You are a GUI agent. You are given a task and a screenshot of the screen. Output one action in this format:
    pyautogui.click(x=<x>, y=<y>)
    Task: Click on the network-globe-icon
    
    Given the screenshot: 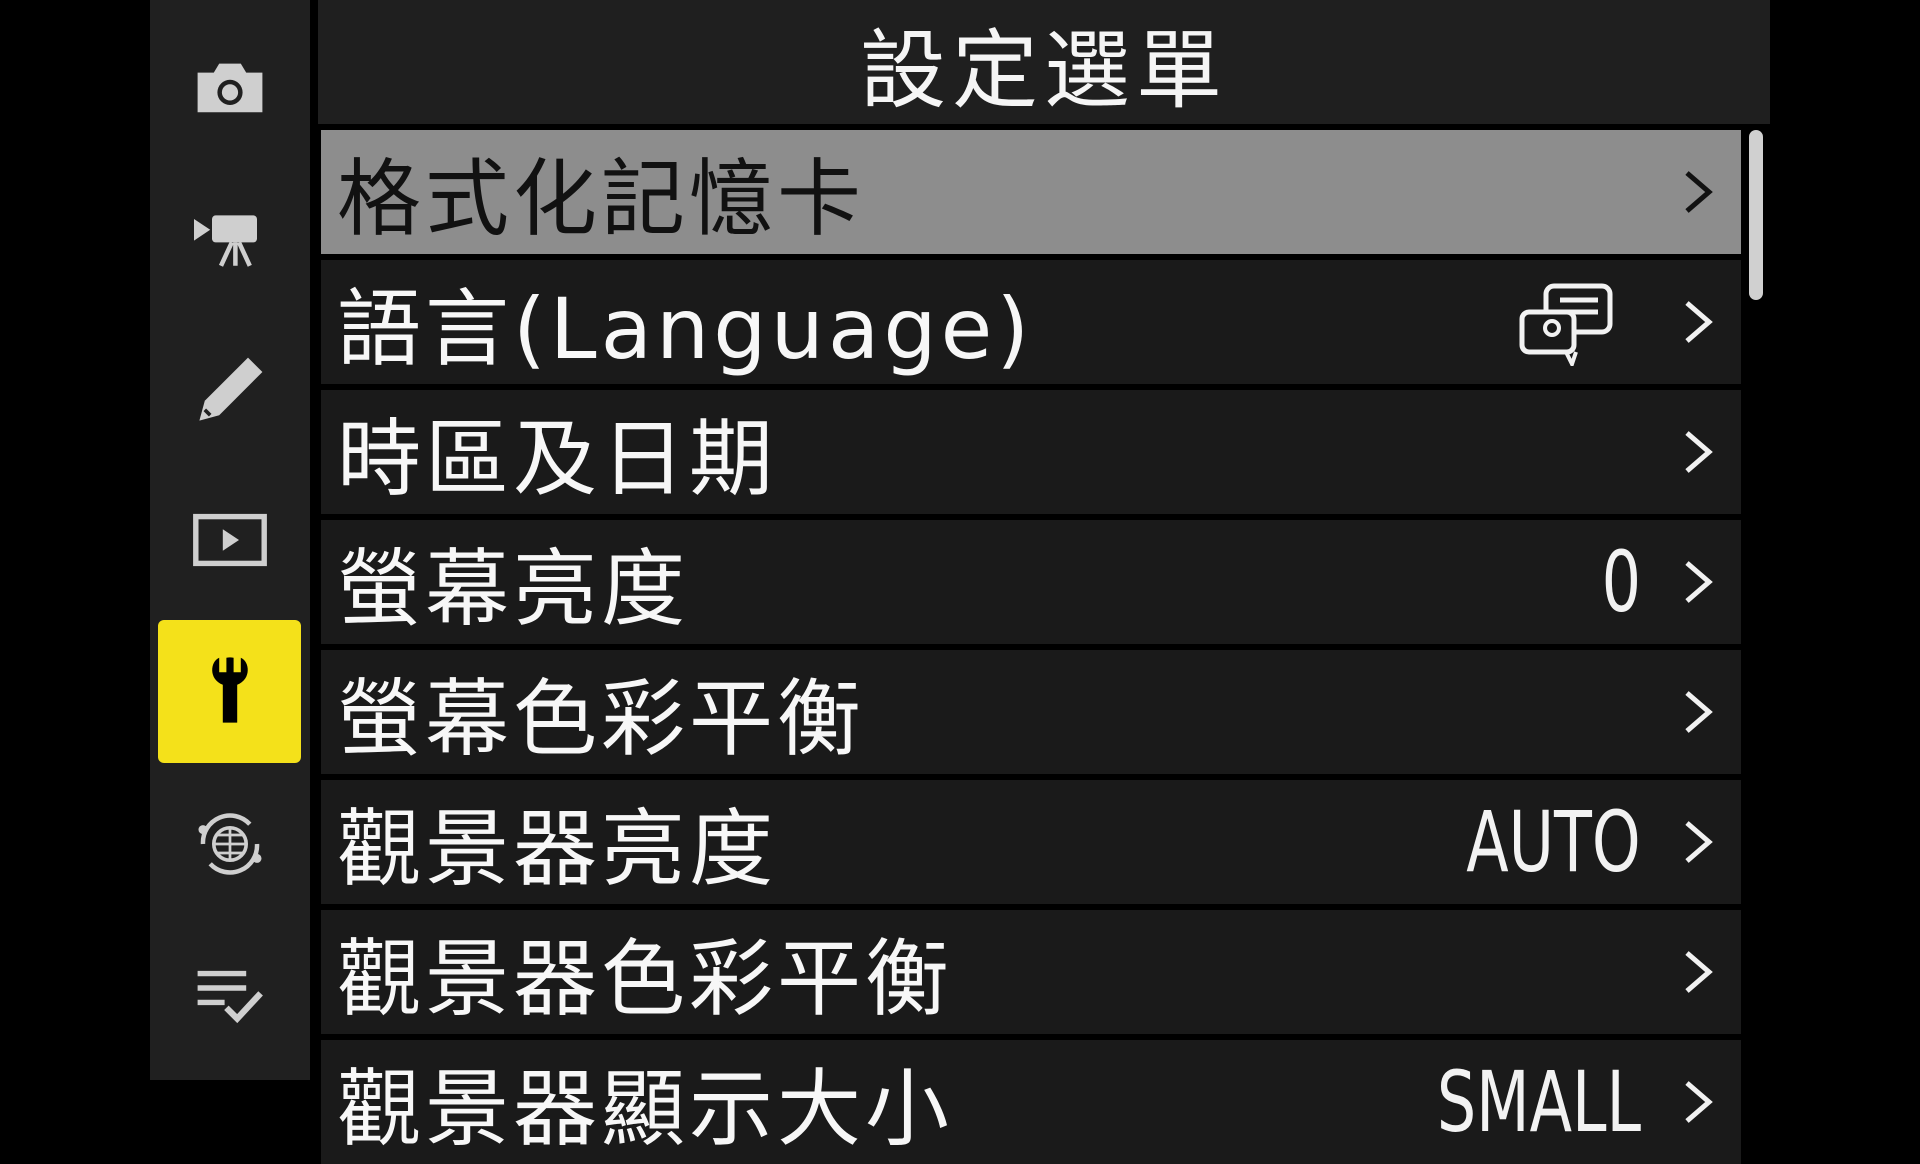 What is the action you would take?
    pyautogui.click(x=229, y=843)
    